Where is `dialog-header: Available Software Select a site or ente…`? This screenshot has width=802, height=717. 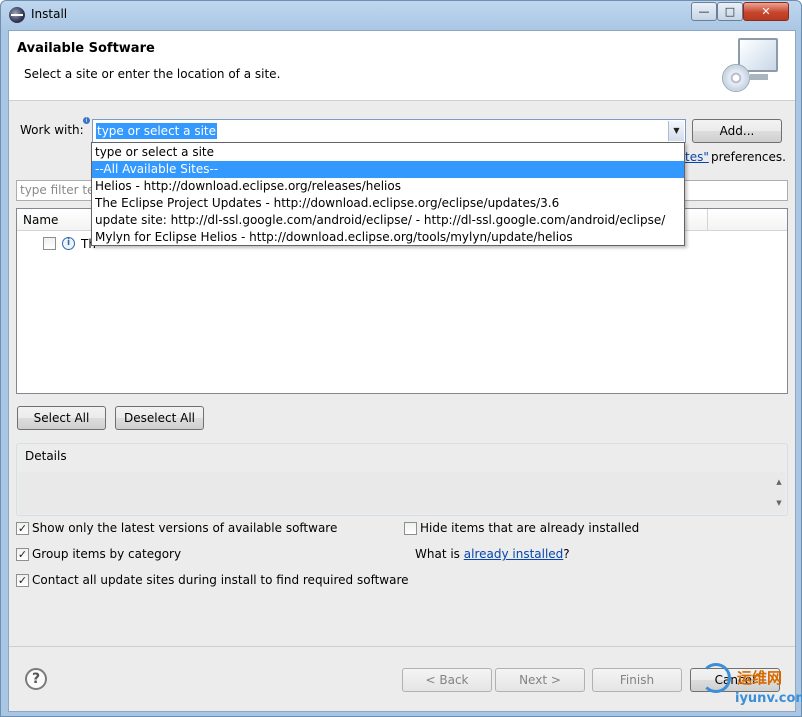 dialog-header: Available Software Select a site or ente… is located at coordinates (402, 66).